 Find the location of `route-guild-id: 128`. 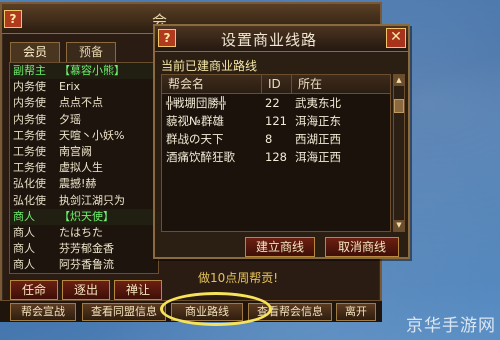

route-guild-id: 128 is located at coordinates (276, 157).